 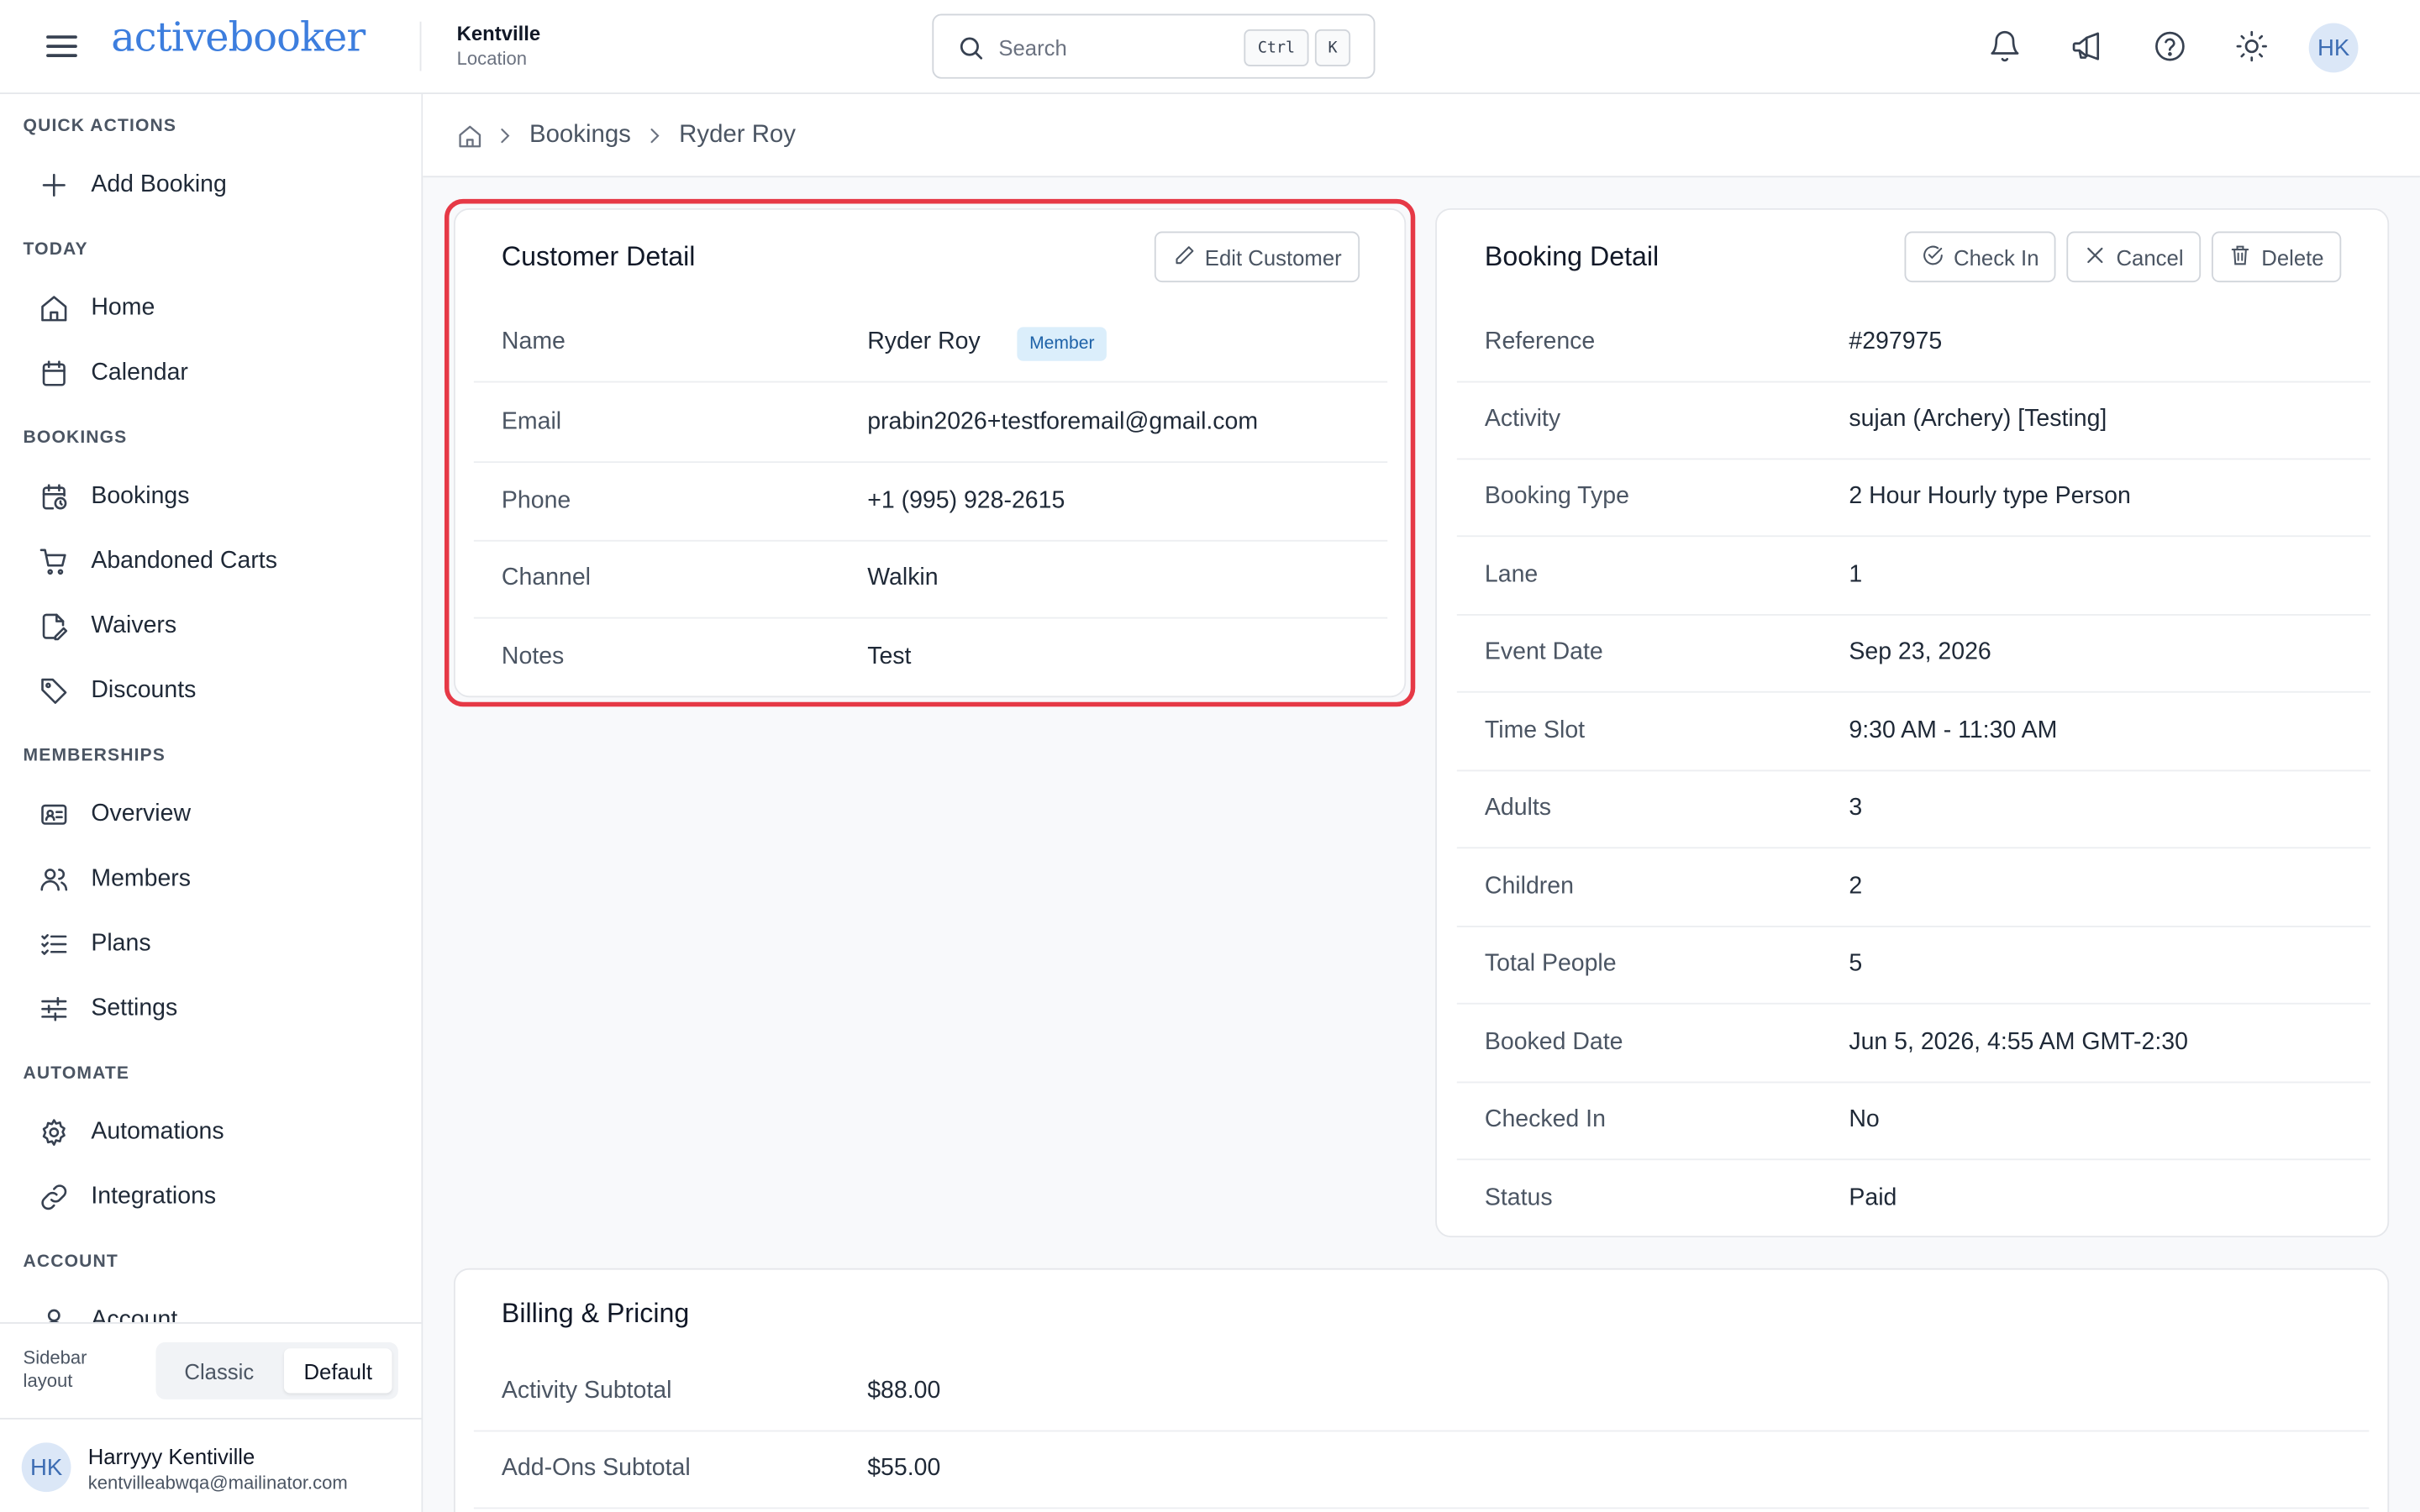 I want to click on field-label: Status, so click(x=1518, y=1197).